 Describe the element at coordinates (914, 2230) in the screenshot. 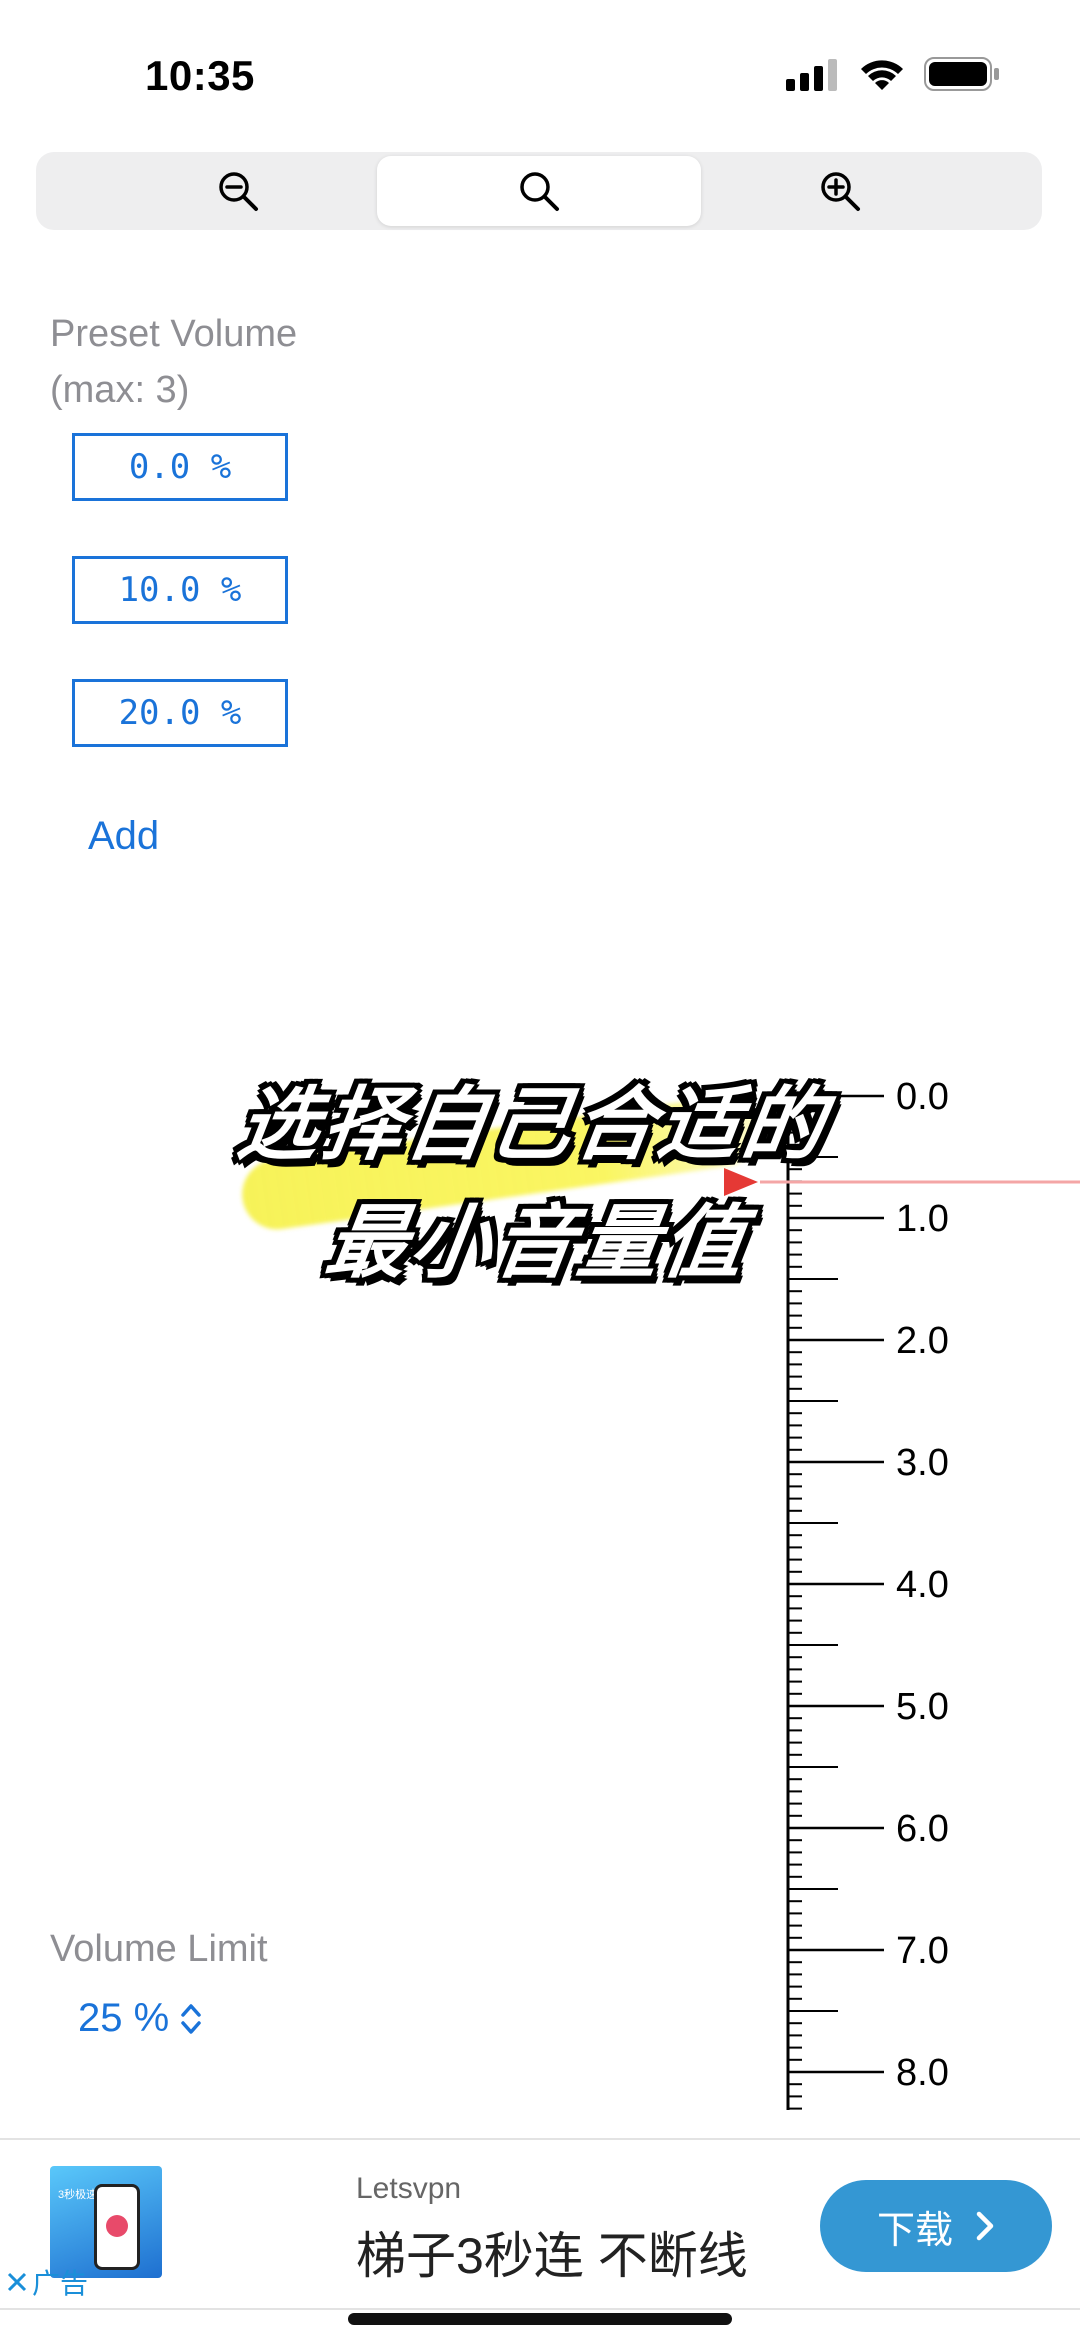

I see `ad-download-label: 下载` at that location.